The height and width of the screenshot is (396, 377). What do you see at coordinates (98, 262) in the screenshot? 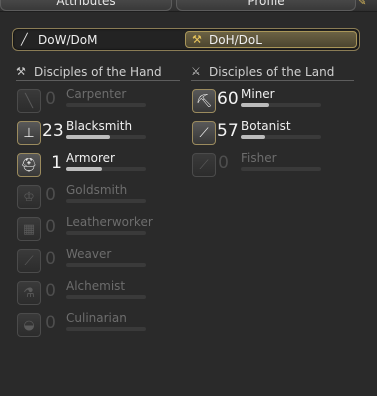
I see `job-row-weaver: ⟋ 0 Weaver` at bounding box center [98, 262].